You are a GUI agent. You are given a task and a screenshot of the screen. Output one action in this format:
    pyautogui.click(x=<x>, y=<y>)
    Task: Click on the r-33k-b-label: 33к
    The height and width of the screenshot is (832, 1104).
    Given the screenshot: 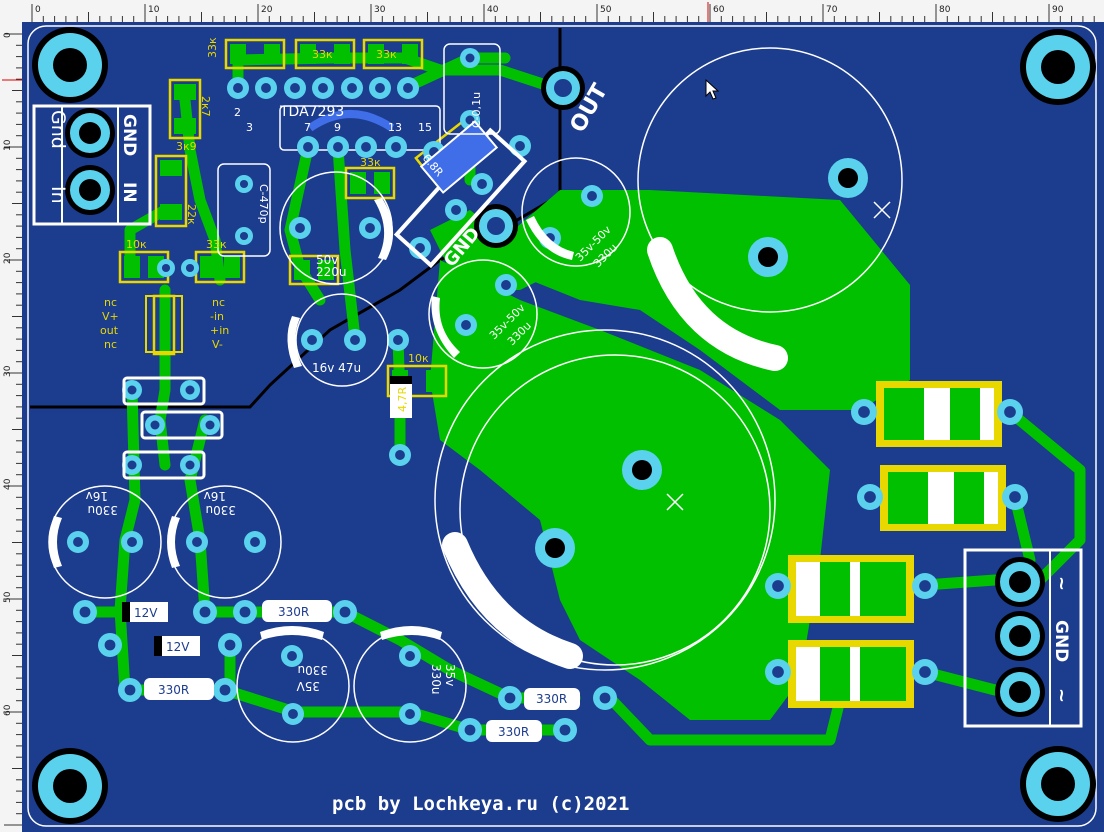 What is the action you would take?
    pyautogui.click(x=322, y=54)
    